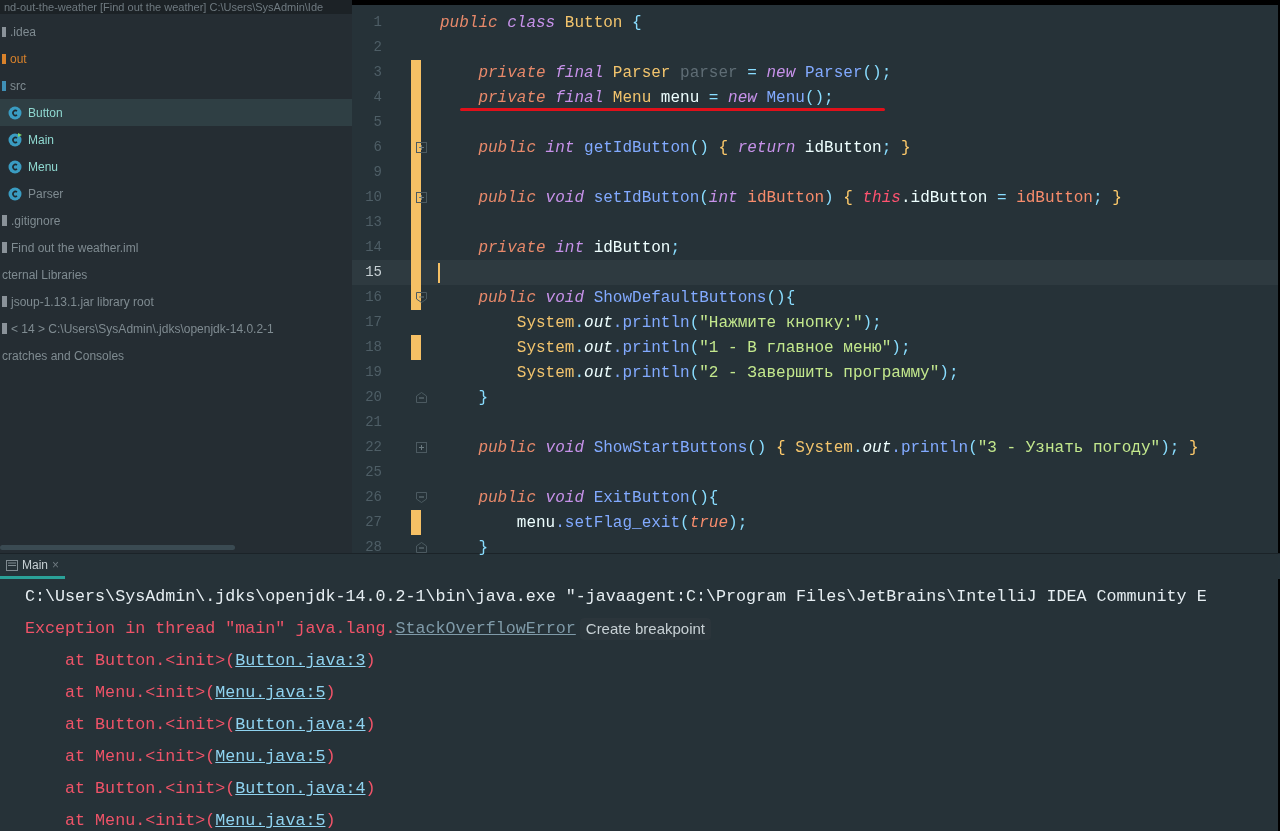 Image resolution: width=1280 pixels, height=831 pixels. What do you see at coordinates (646, 198) in the screenshot?
I see `code-token: setIdButton` at bounding box center [646, 198].